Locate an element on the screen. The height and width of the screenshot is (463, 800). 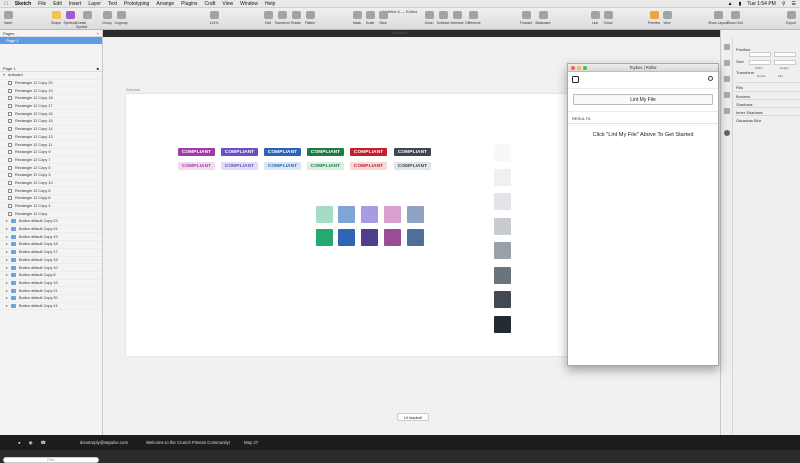
layout-side-icon is located at coordinates (727, 95).